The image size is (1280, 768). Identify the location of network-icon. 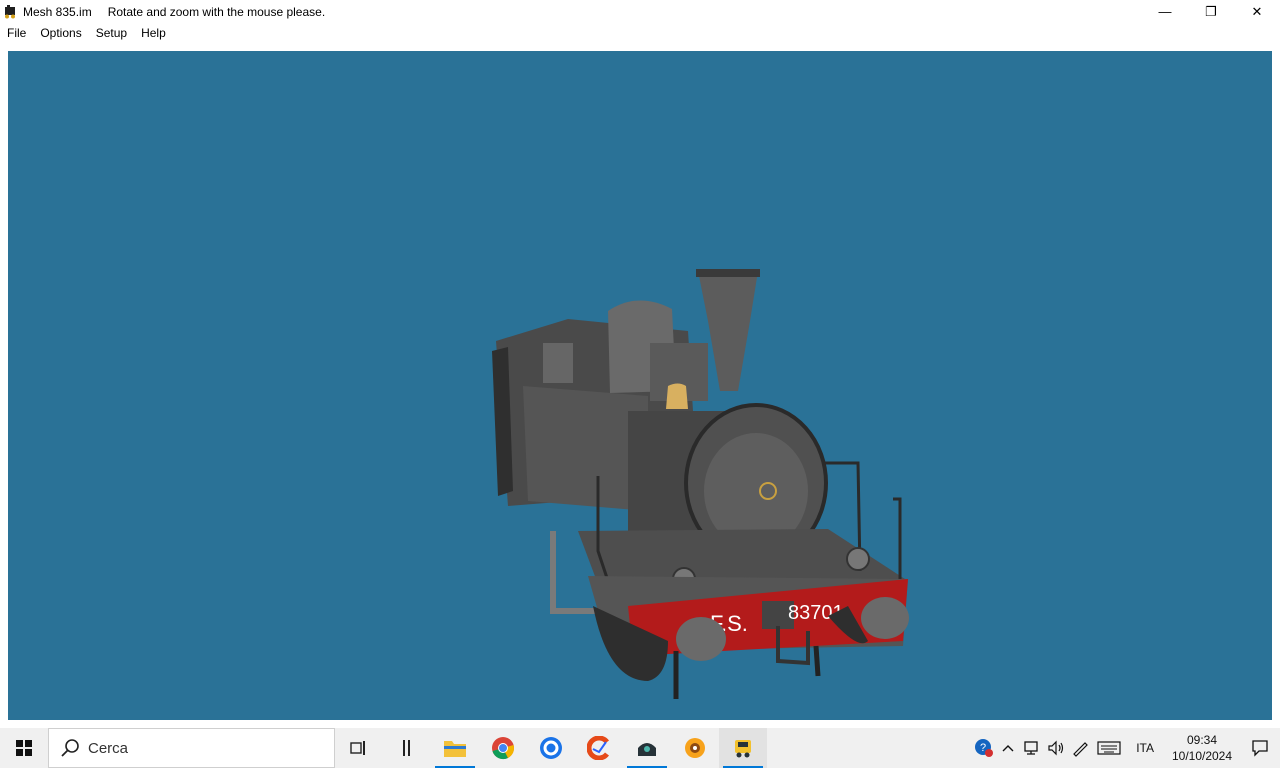
(1032, 748).